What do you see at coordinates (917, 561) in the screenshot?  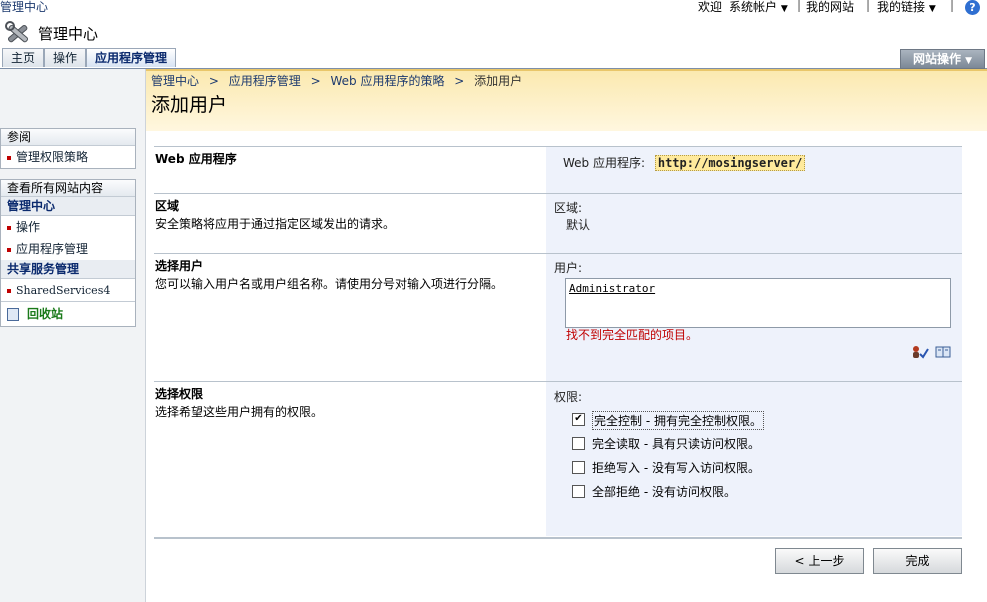 I see `finish-button: 完成` at bounding box center [917, 561].